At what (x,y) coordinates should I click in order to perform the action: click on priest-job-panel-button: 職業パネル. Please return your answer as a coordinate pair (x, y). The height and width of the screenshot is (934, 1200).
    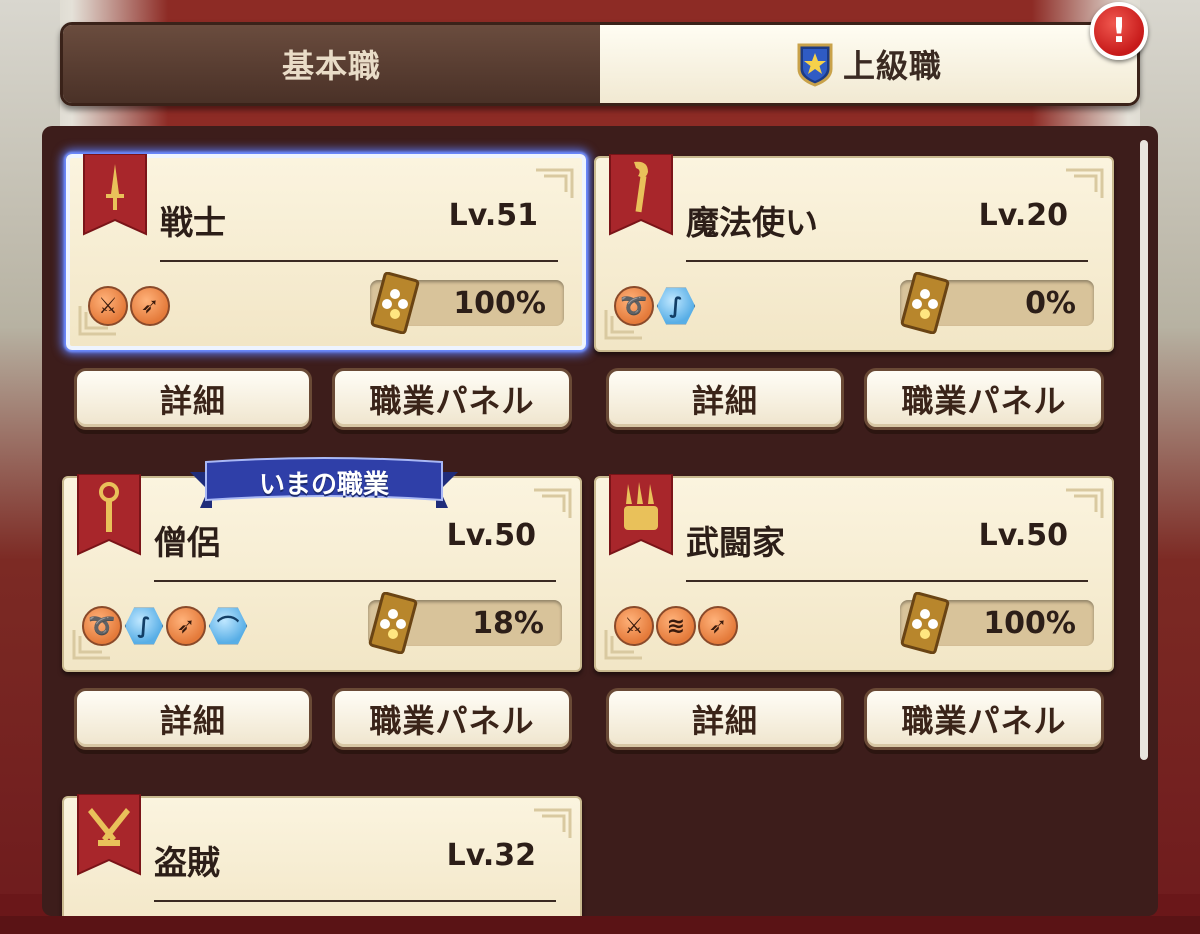
    Looking at the image, I should click on (452, 719).